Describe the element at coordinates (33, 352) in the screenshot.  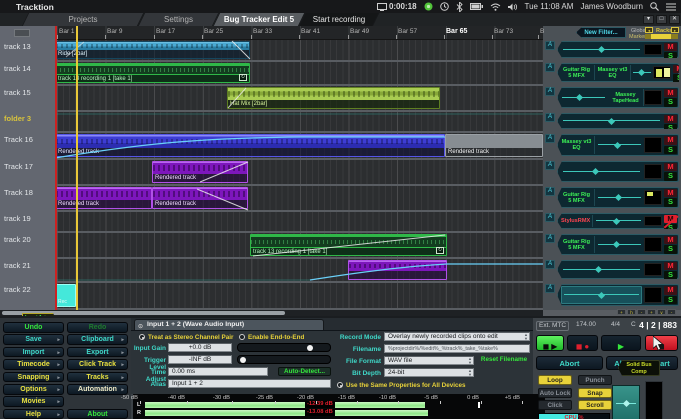
I see `menu-import: Import ▸` at that location.